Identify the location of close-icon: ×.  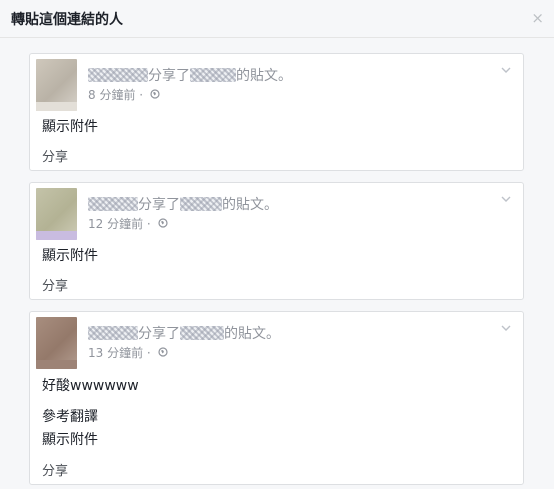
(537, 18).